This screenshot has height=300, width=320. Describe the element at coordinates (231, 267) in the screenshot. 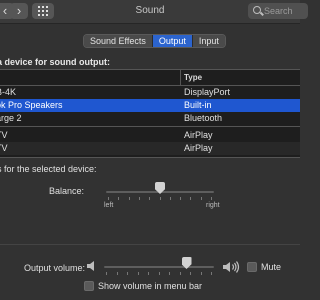

I see `speaker-high-icon` at that location.